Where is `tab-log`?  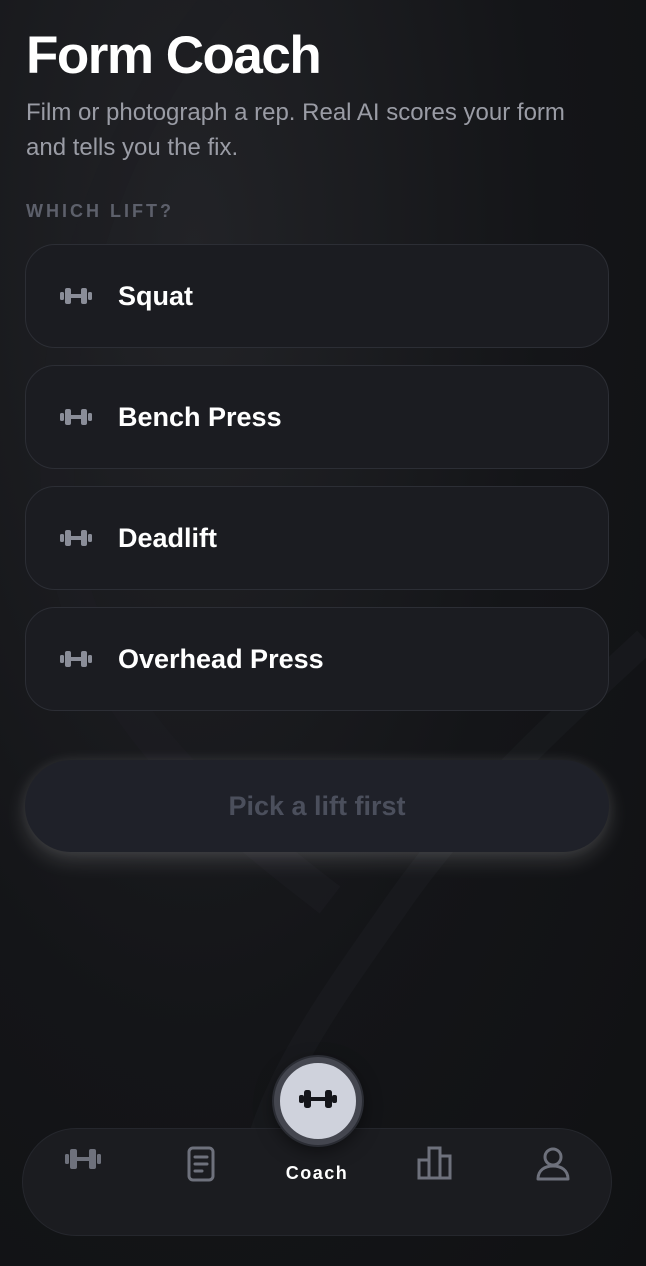
tab-log is located at coordinates (201, 1182).